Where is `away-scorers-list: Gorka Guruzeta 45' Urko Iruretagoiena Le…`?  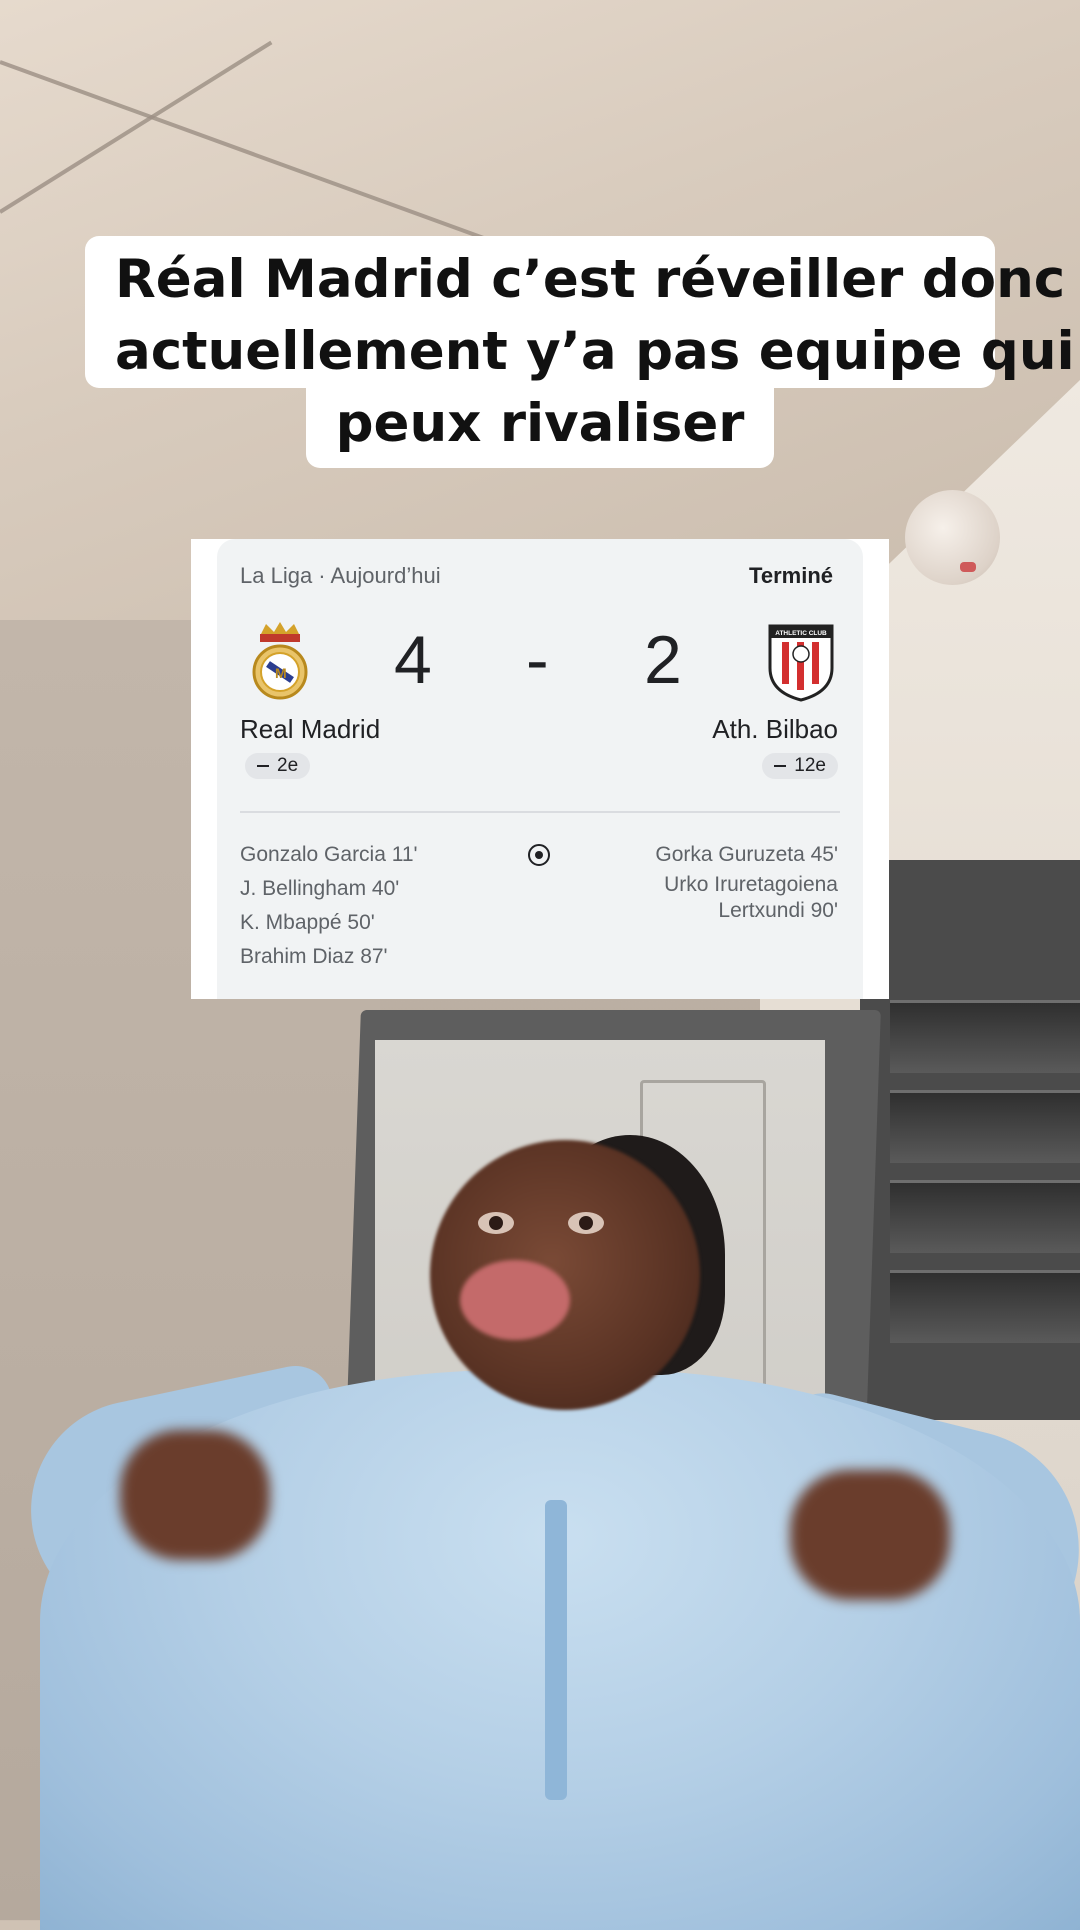
away-scorers-list: Gorka Guruzeta 45' Urko Iruretagoiena Le… is located at coordinates (746, 881).